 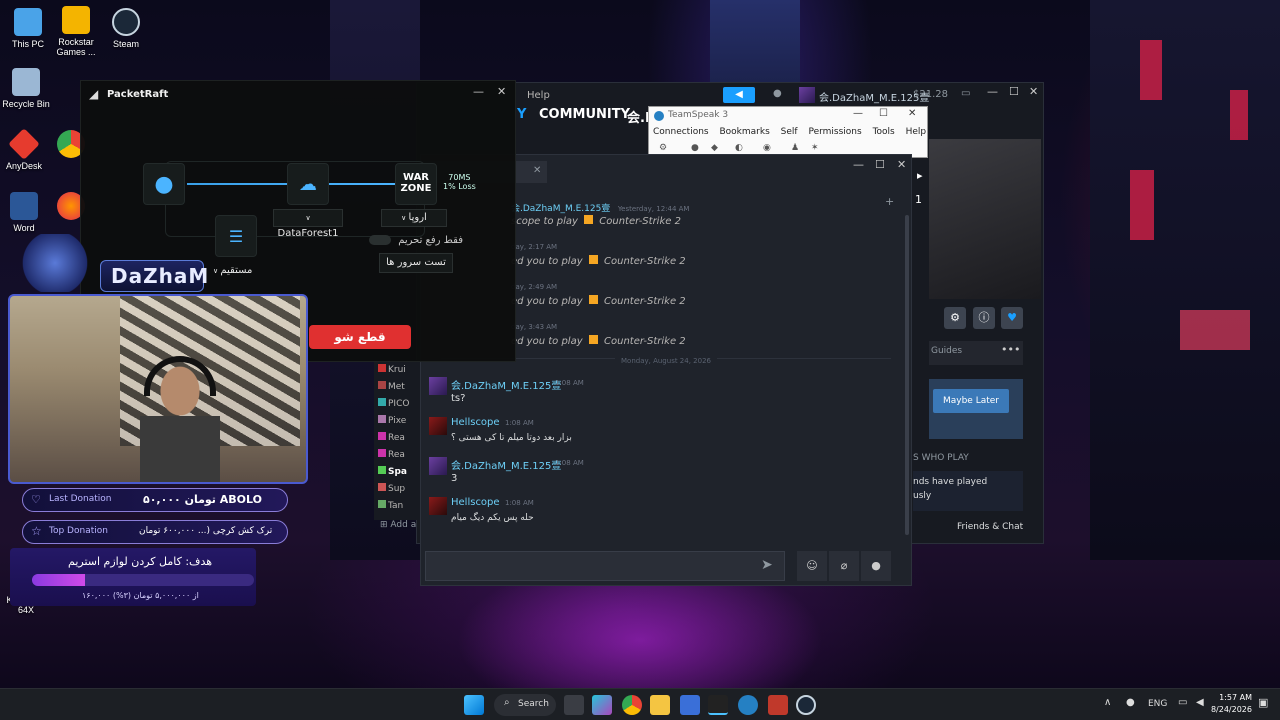 I want to click on announcement-button: ◀, so click(x=739, y=95).